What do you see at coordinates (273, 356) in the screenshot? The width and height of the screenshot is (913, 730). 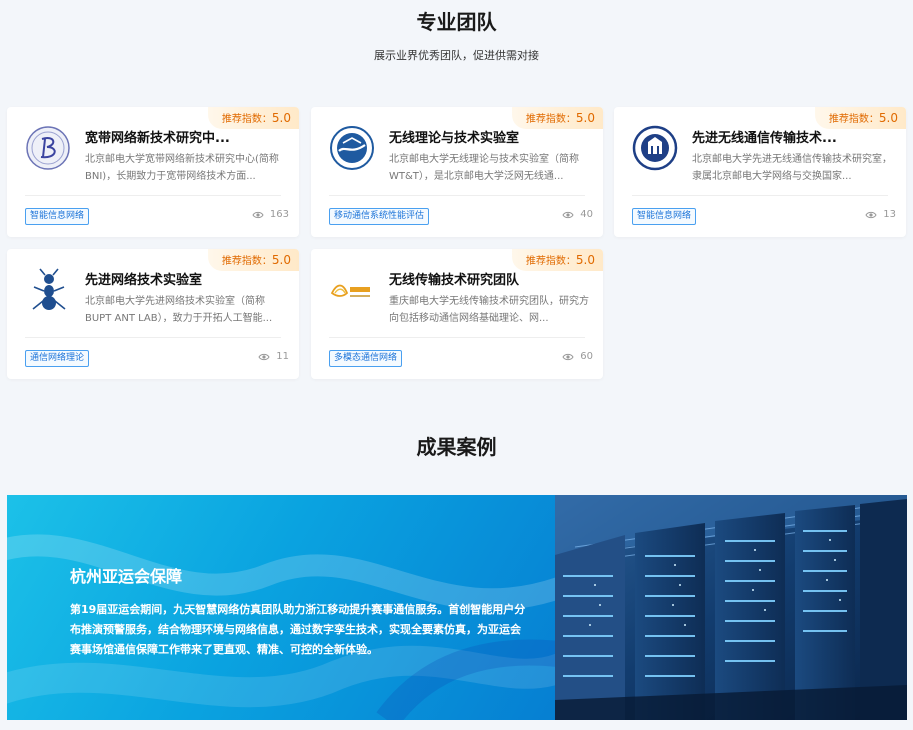 I see `view-count: 11` at bounding box center [273, 356].